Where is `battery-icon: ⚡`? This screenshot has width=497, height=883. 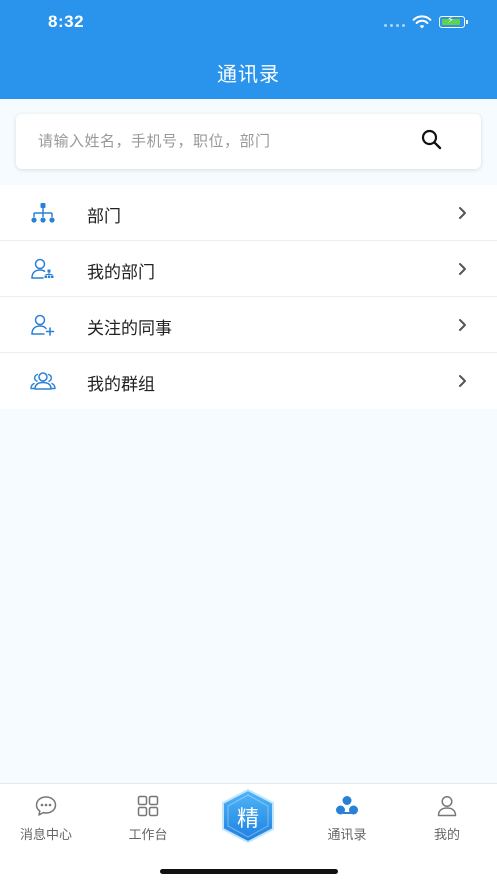
battery-icon: ⚡ is located at coordinates (453, 21).